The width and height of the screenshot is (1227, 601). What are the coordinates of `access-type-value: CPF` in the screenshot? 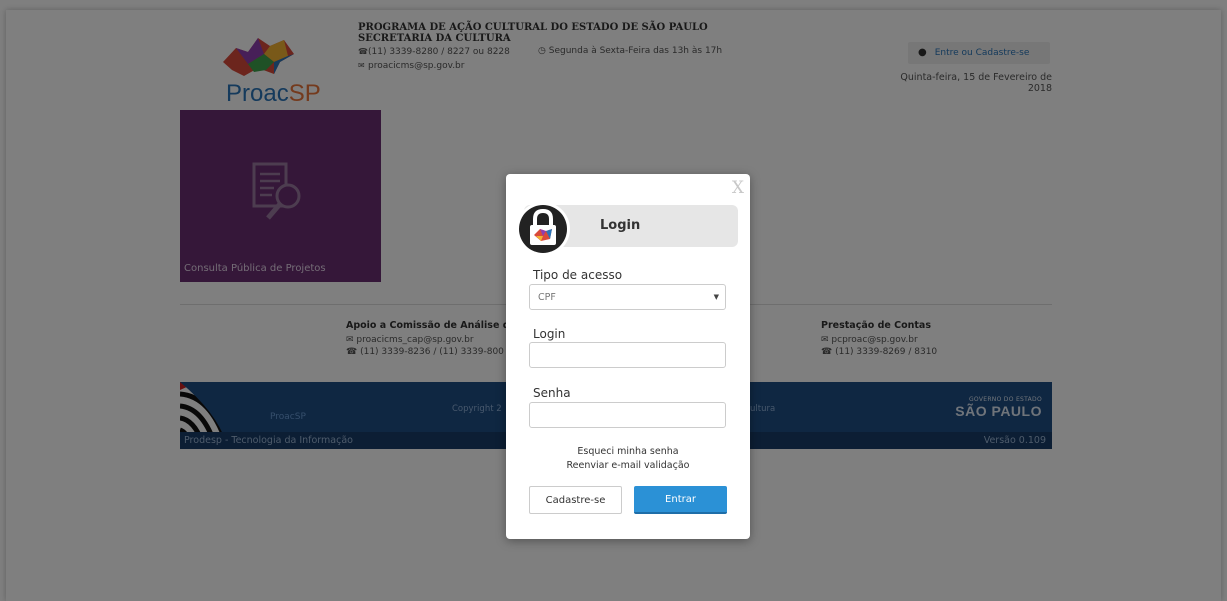 It's located at (547, 297).